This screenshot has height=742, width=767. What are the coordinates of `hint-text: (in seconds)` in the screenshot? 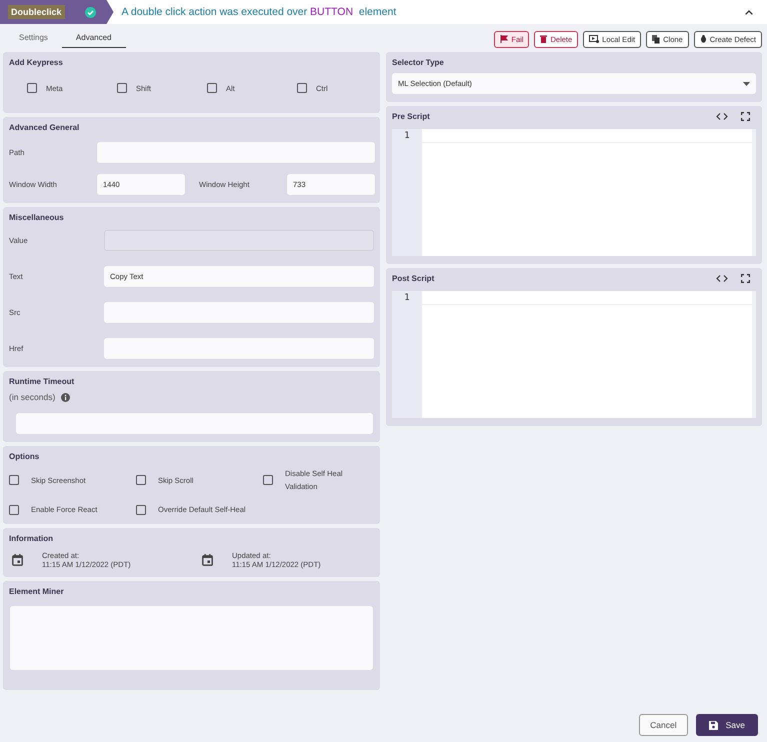 It's located at (32, 397).